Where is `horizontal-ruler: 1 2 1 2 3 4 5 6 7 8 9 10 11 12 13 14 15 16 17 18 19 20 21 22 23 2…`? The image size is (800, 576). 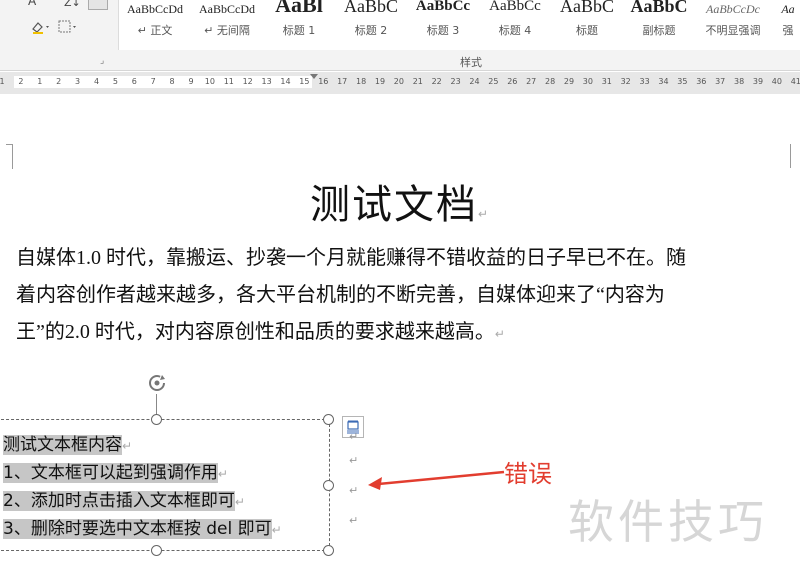 horizontal-ruler: 1 2 1 2 3 4 5 6 7 8 9 10 11 12 13 14 15 16 17 18 19 20 21 22 23 2… is located at coordinates (400, 83).